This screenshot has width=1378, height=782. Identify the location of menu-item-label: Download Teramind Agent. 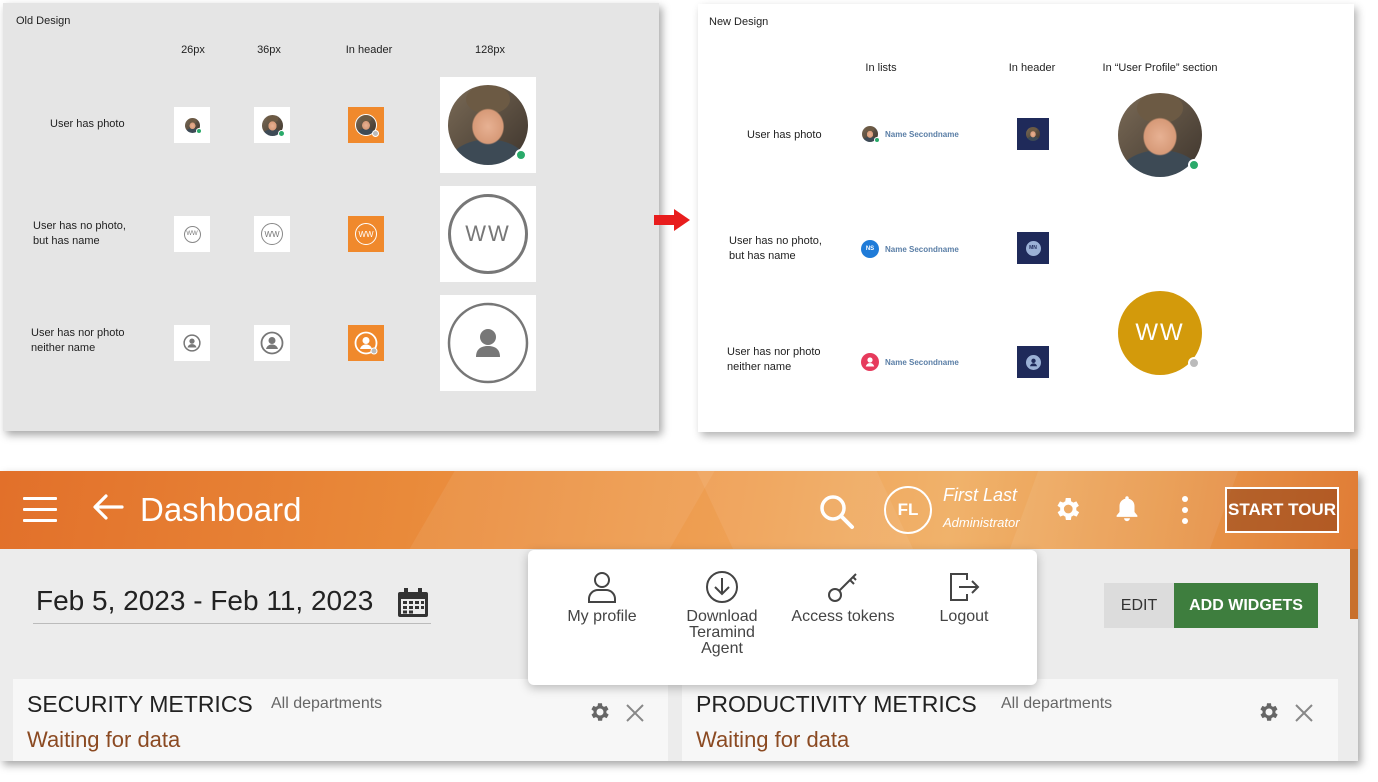
(722, 633).